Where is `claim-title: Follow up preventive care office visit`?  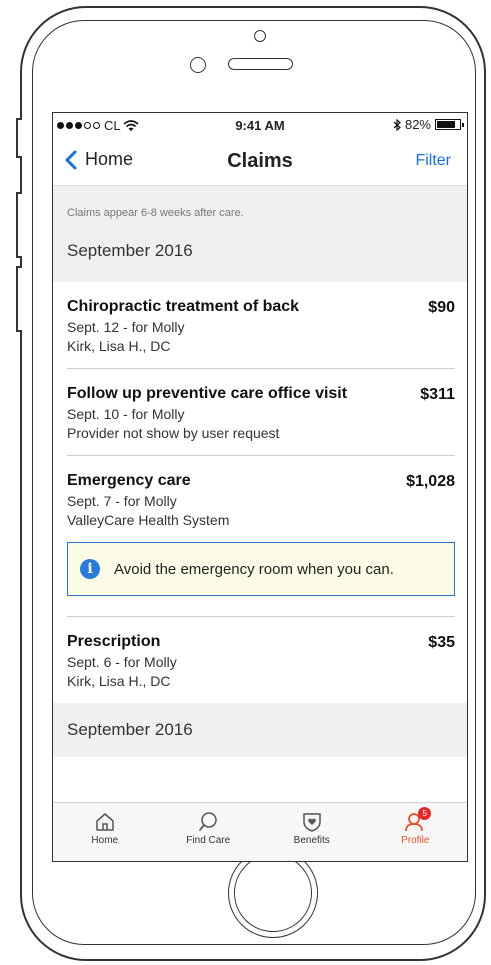 claim-title: Follow up preventive care office visit is located at coordinates (207, 393).